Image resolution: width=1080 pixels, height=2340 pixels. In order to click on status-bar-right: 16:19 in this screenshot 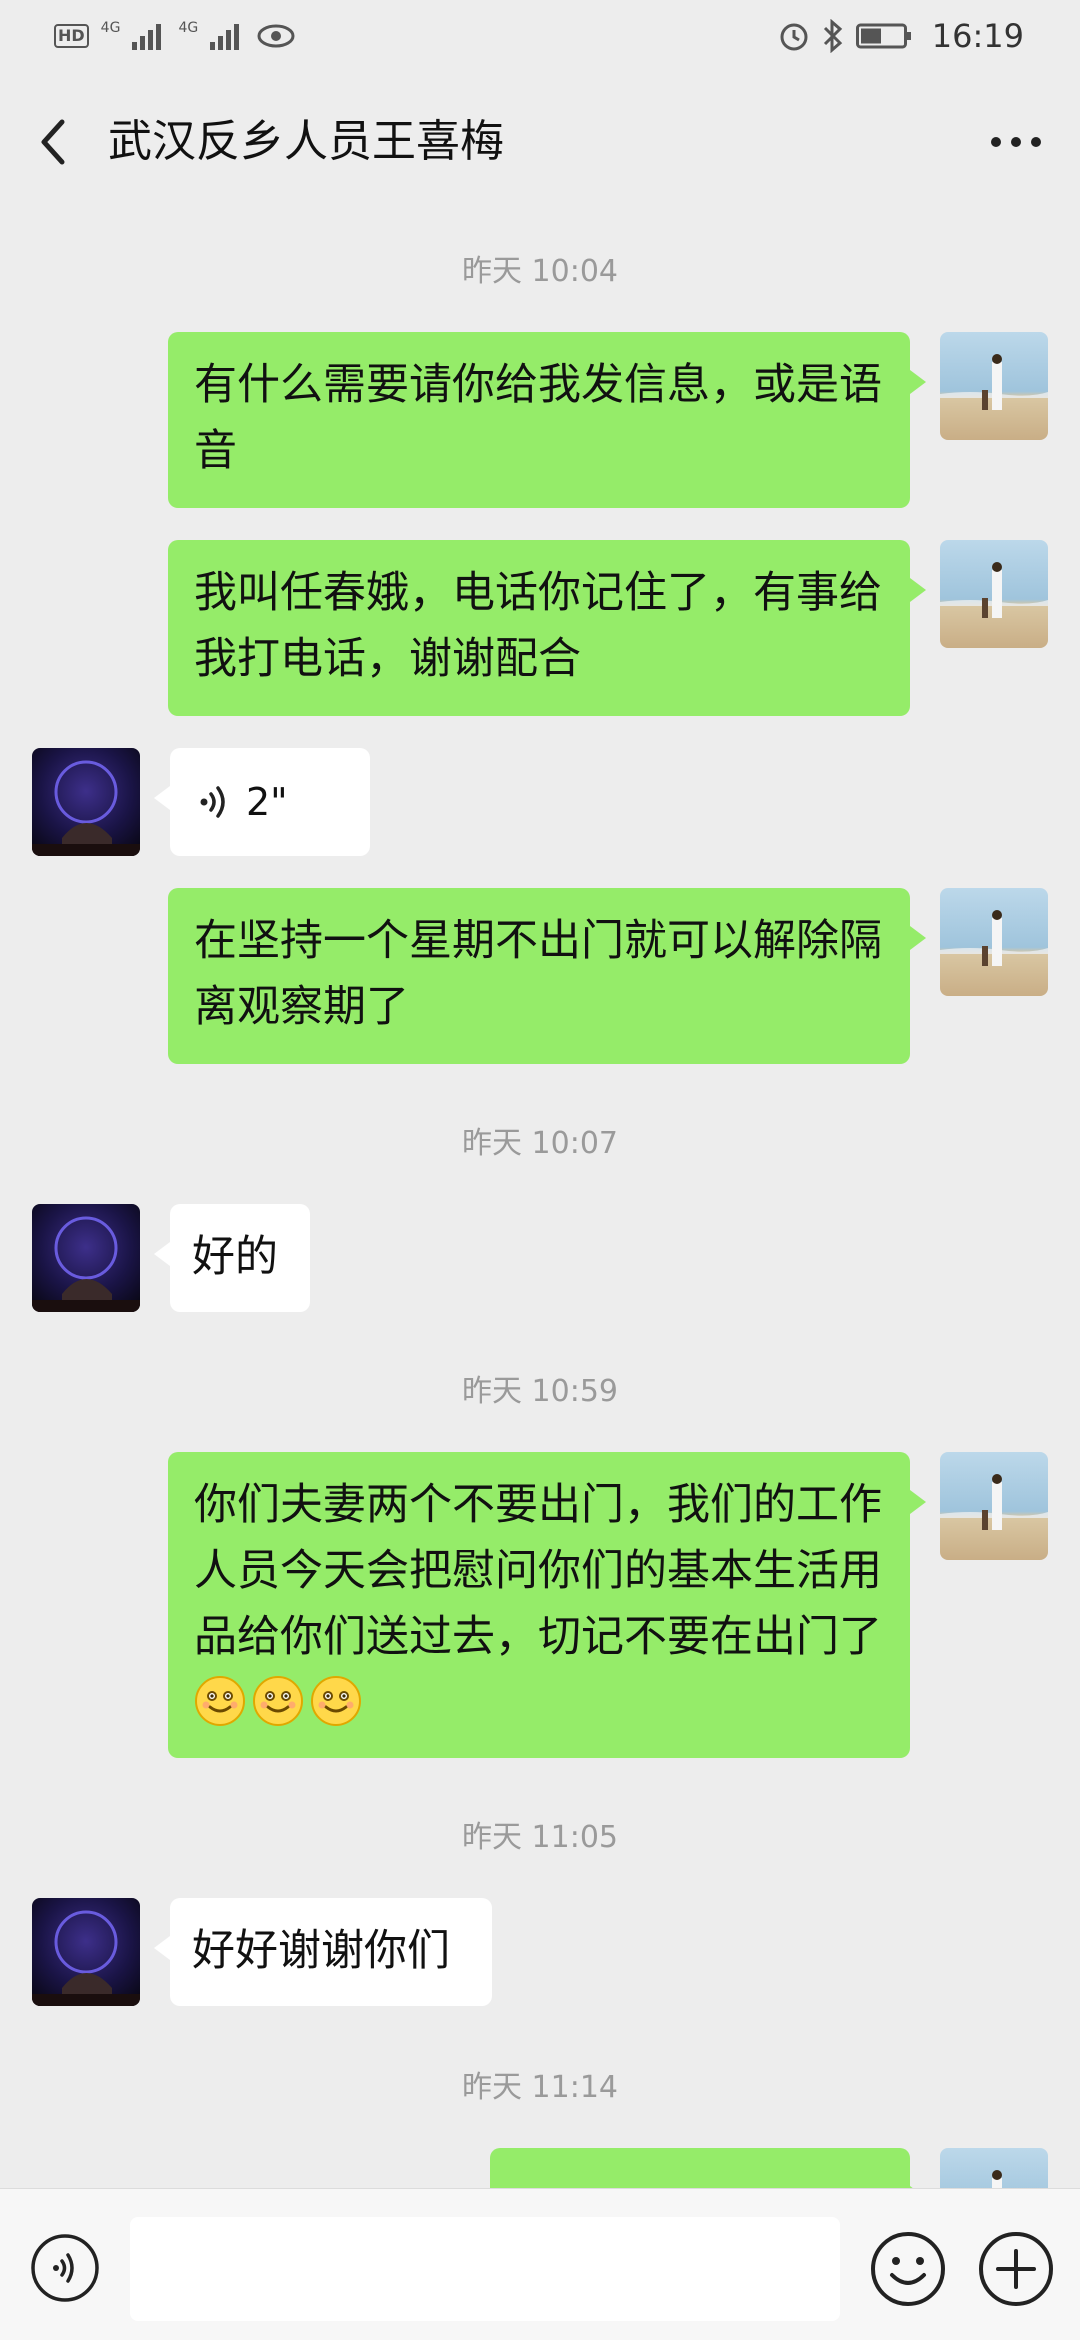, I will do `click(901, 36)`.